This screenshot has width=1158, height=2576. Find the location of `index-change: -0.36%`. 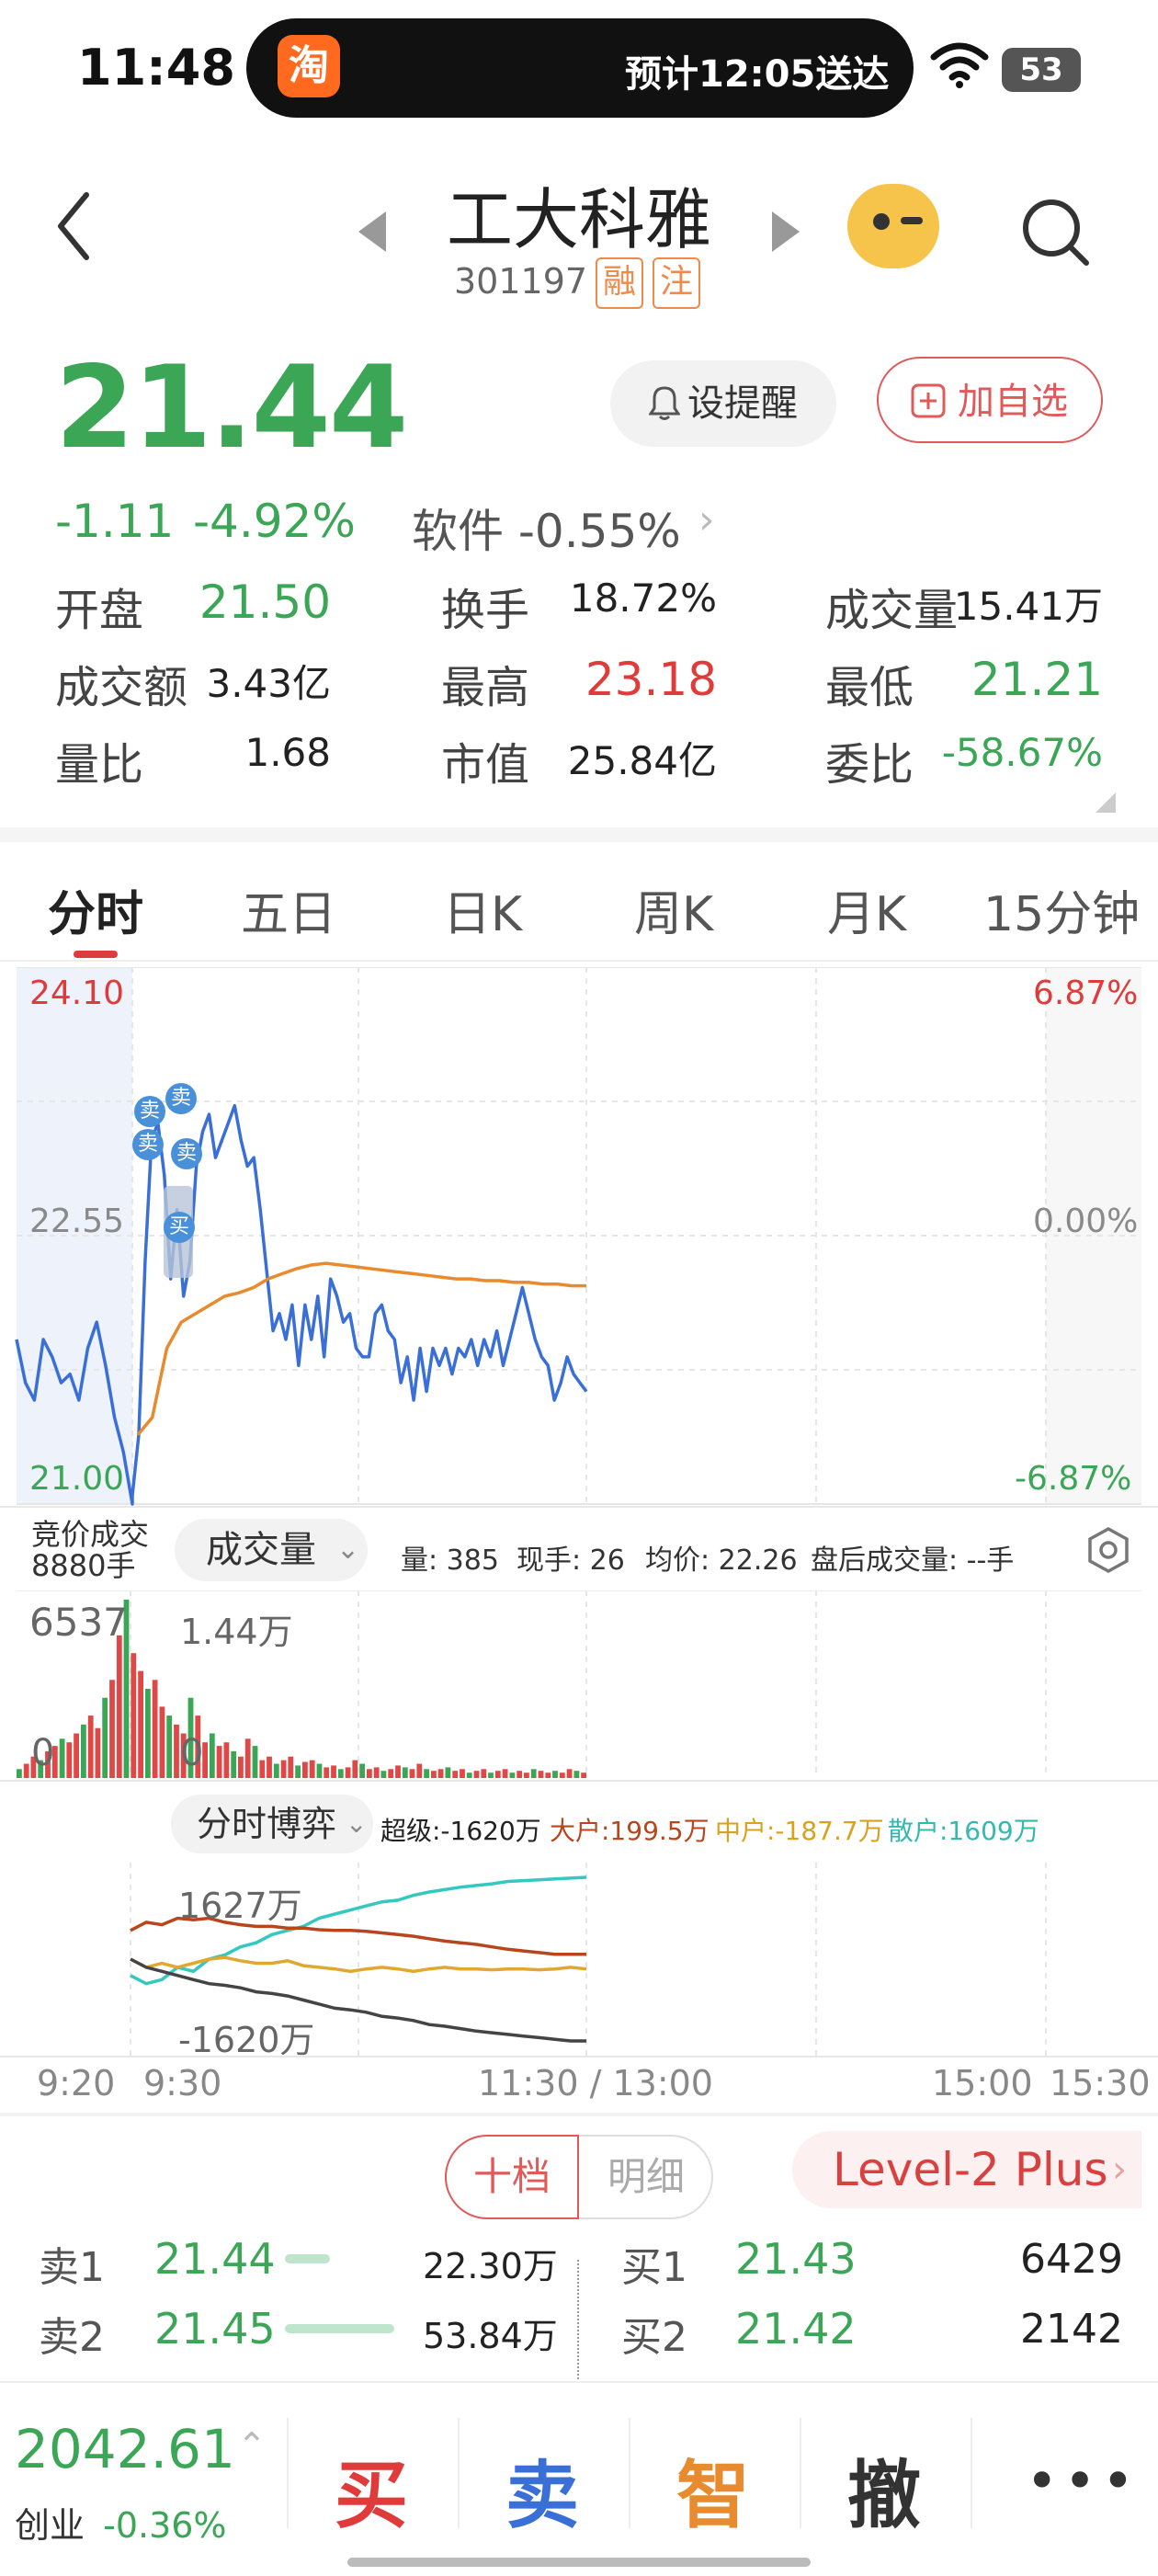

index-change: -0.36% is located at coordinates (165, 2525).